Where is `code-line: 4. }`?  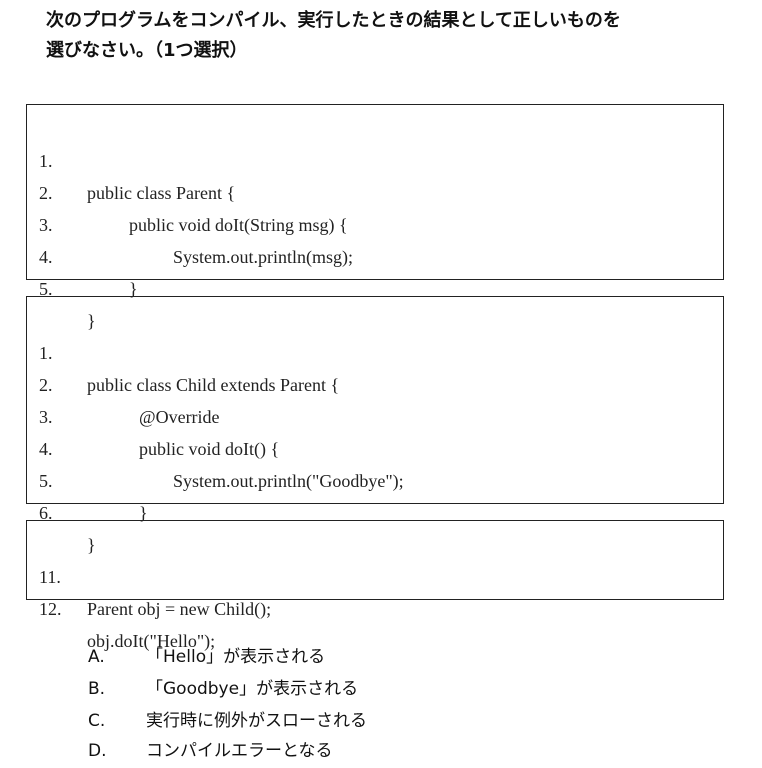
code-line: 4. } is located at coordinates (375, 254).